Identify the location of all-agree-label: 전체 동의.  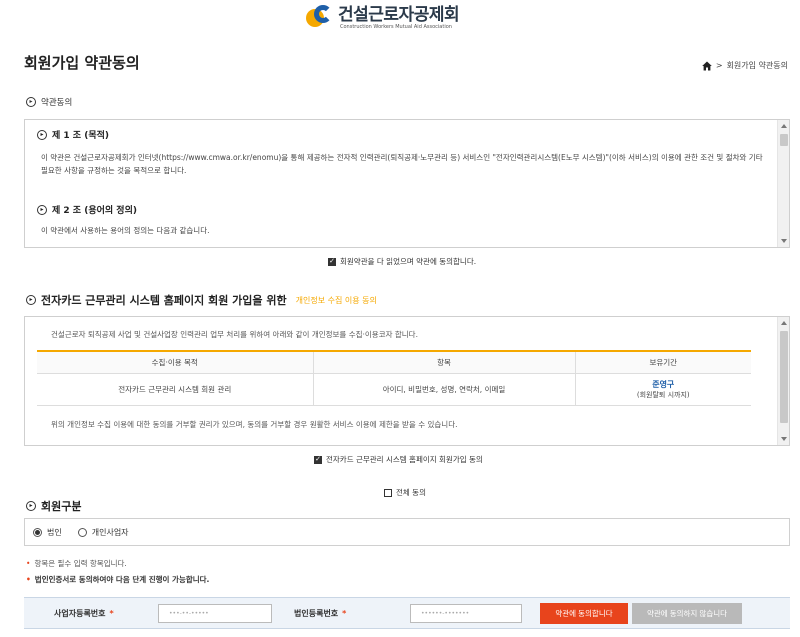
(411, 492).